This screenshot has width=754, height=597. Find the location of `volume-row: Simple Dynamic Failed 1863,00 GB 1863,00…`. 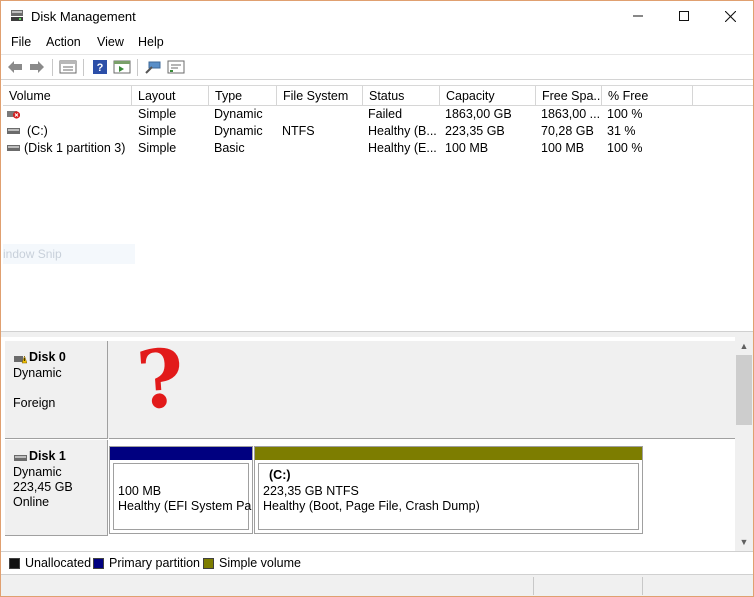

volume-row: Simple Dynamic Failed 1863,00 GB 1863,00… is located at coordinates (378, 114).